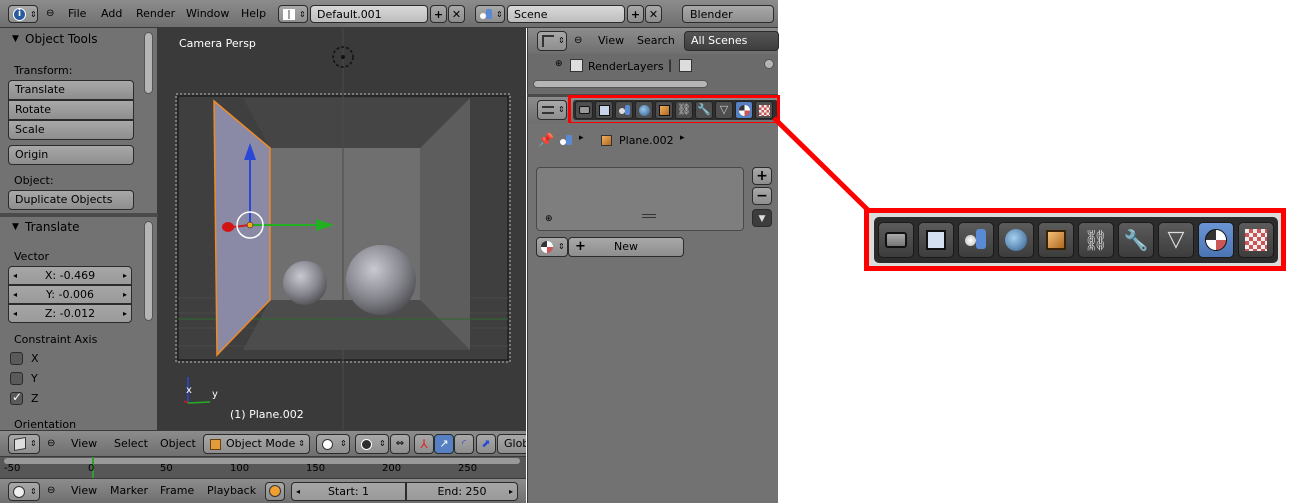 The height and width of the screenshot is (503, 1290). Describe the element at coordinates (626, 66) in the screenshot. I see `outliner-item-renderlayers: RenderLayers` at that location.